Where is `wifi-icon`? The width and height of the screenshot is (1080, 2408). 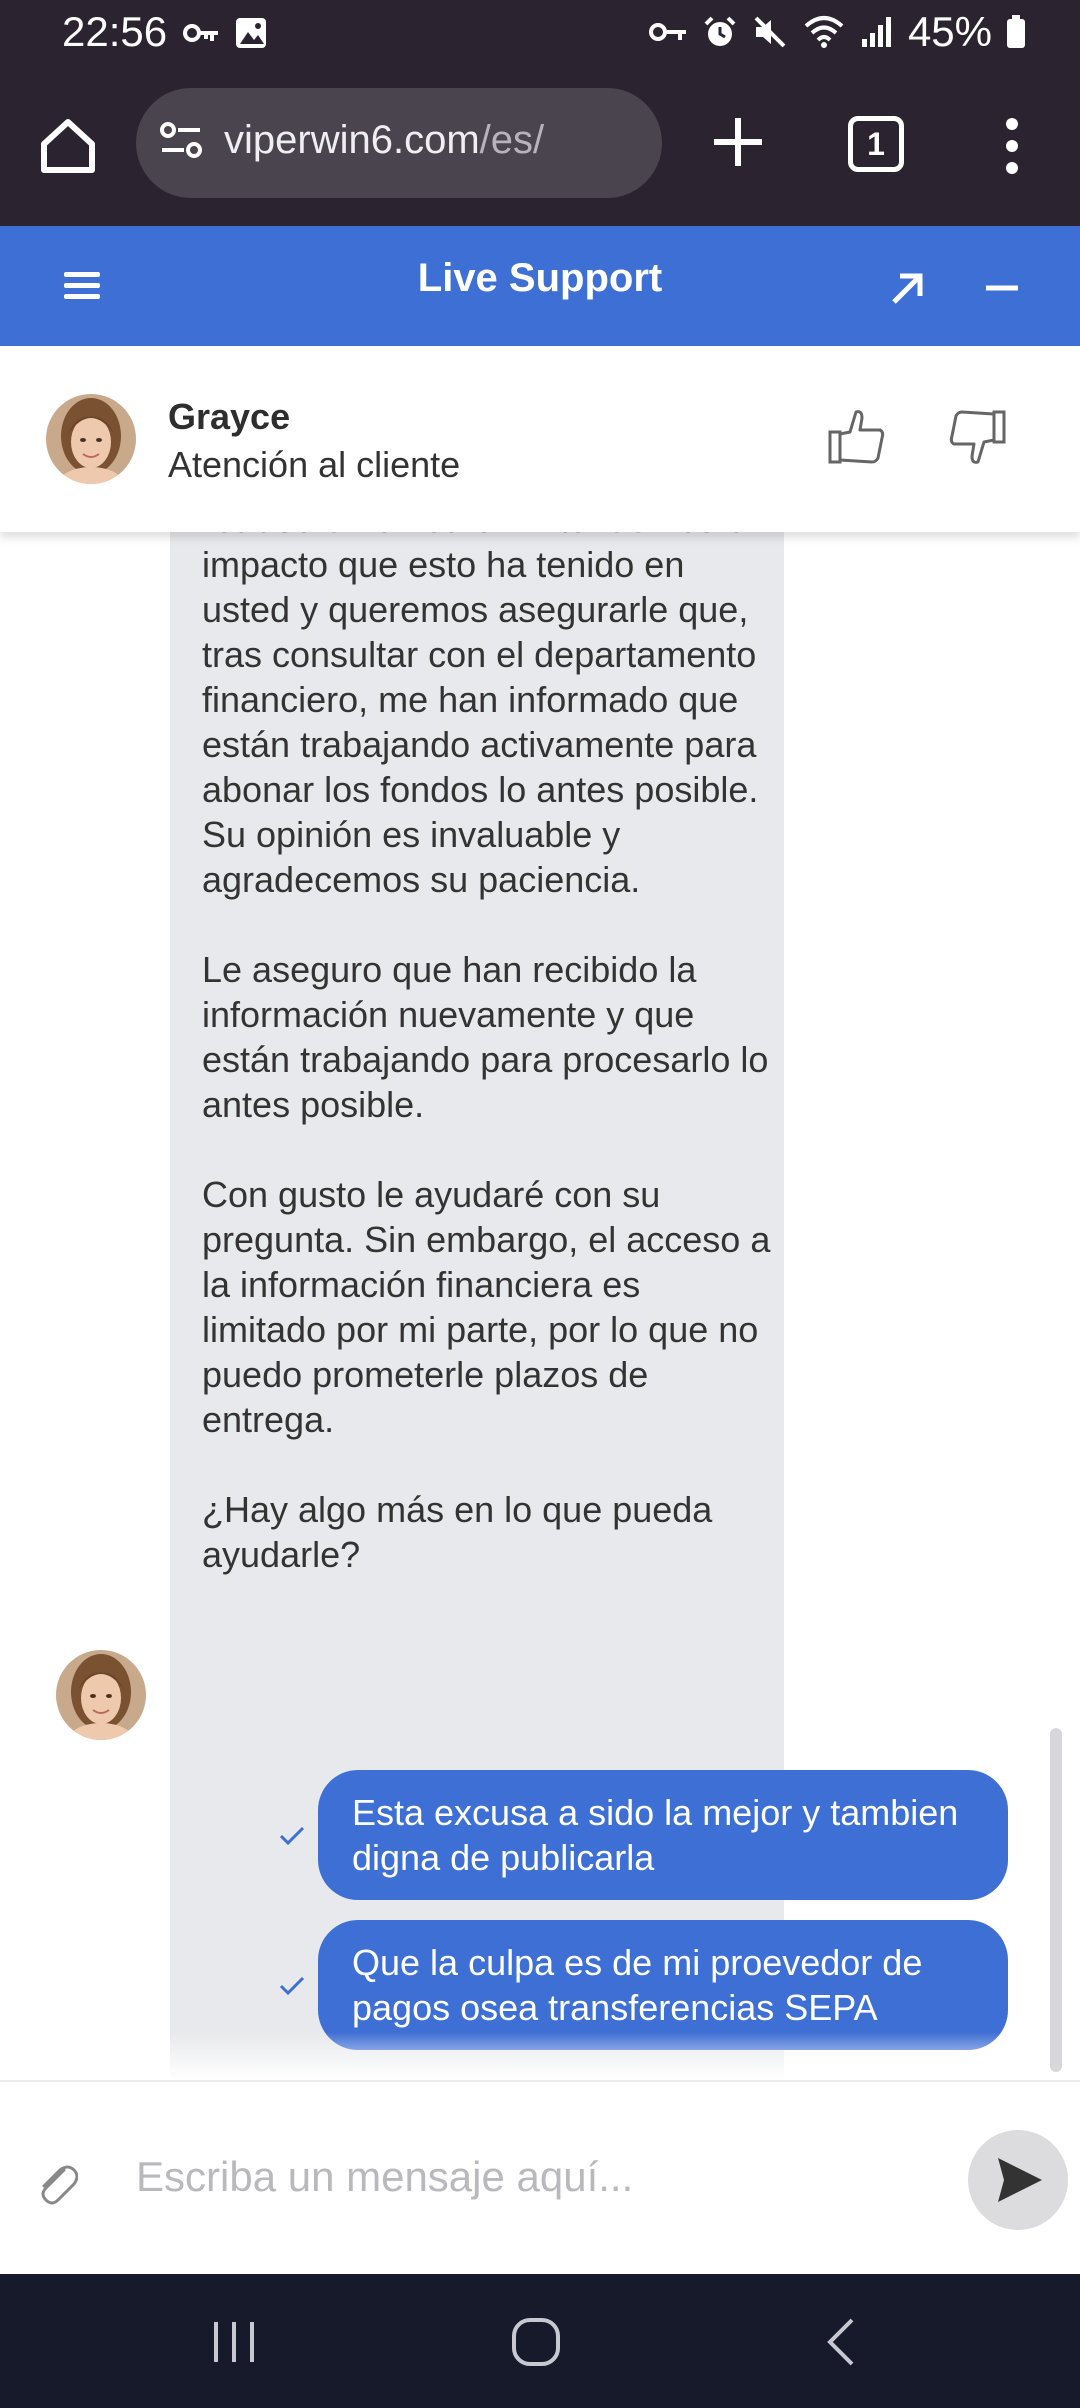
wifi-icon is located at coordinates (824, 32).